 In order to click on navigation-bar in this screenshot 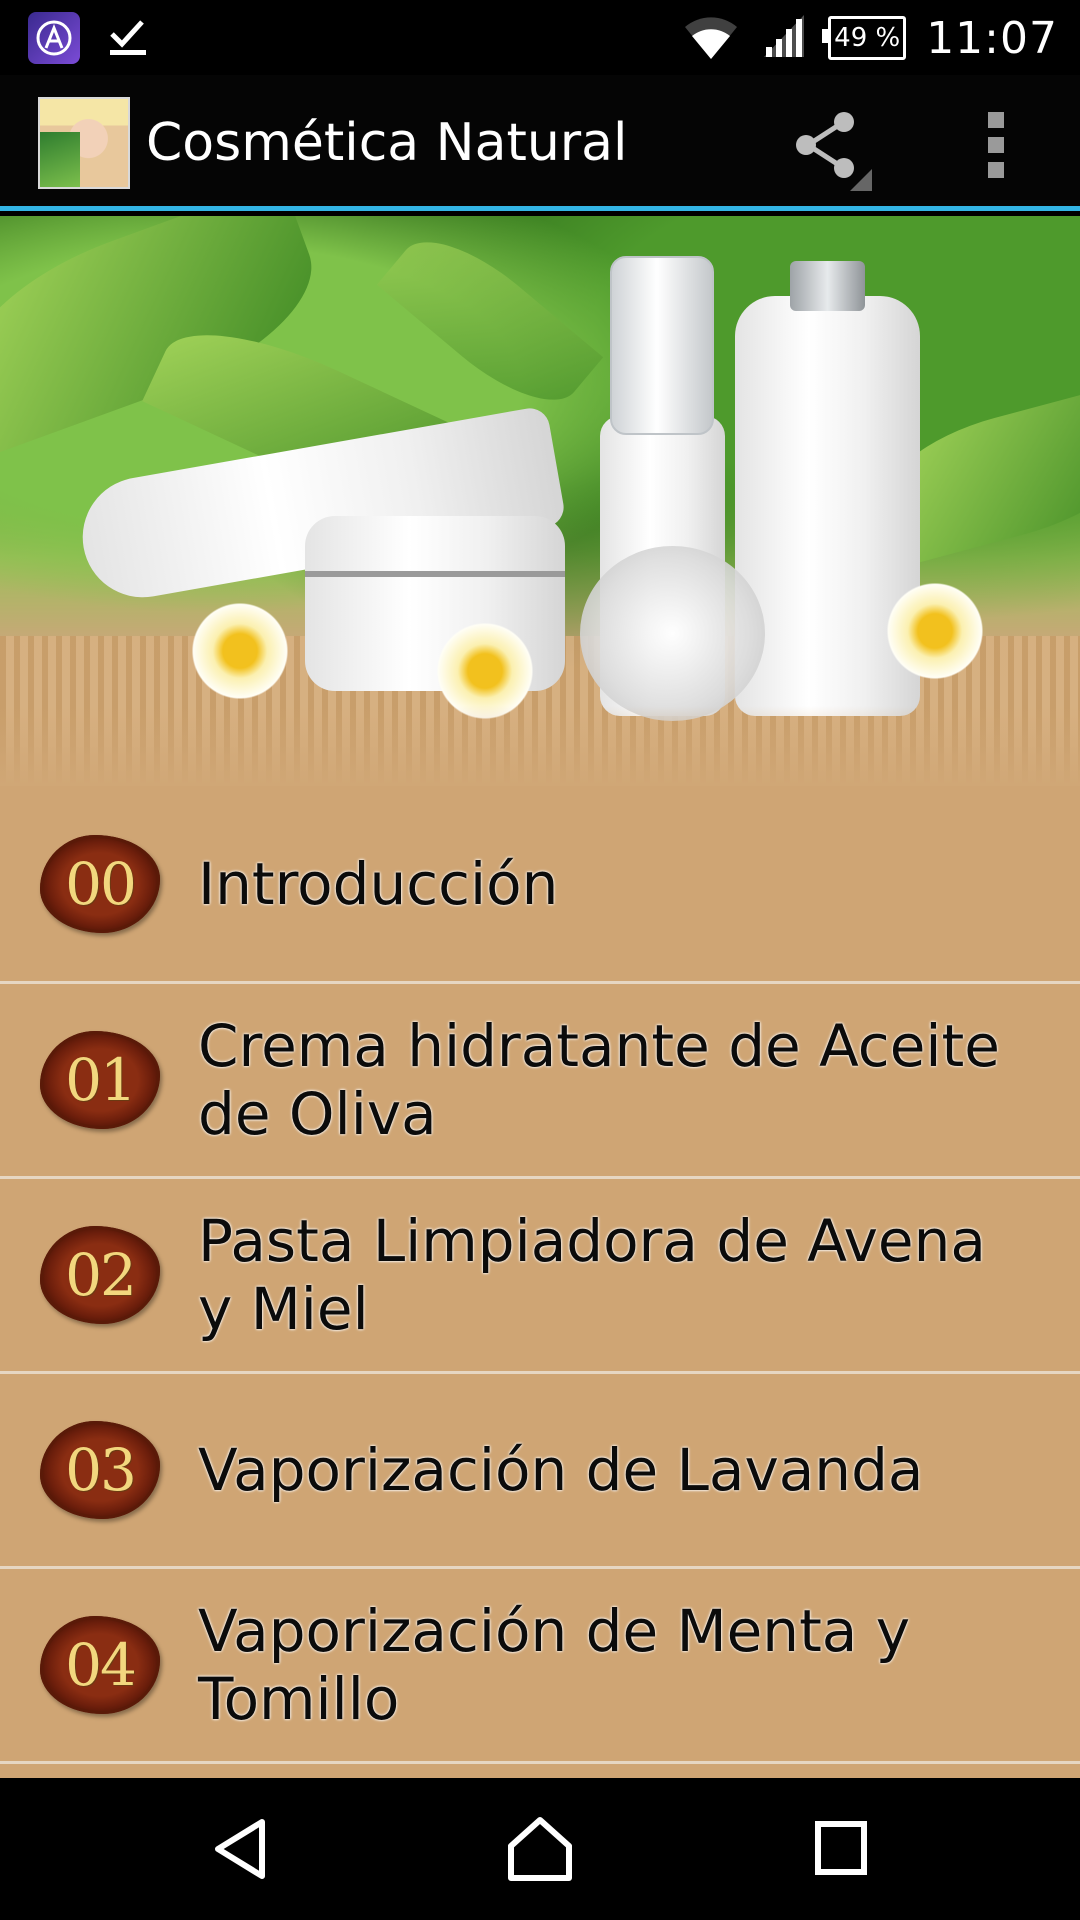, I will do `click(540, 1849)`.